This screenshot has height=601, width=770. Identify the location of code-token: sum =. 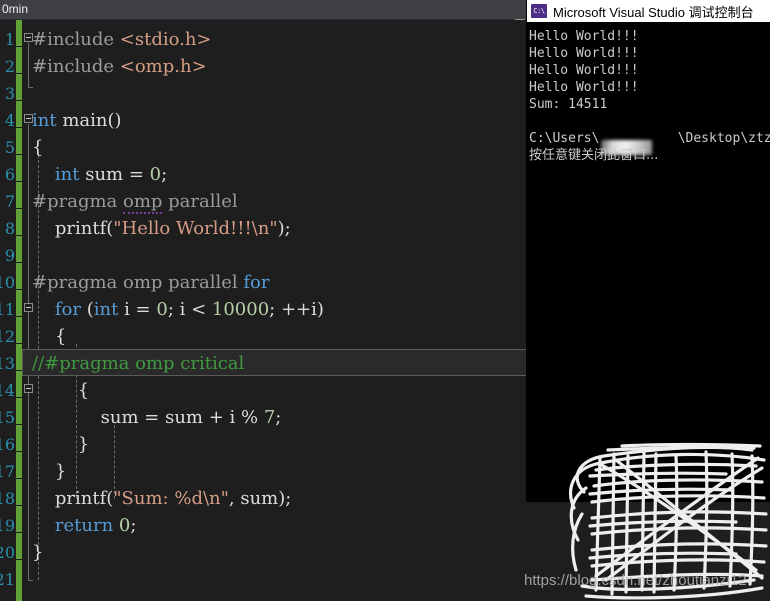
(114, 174).